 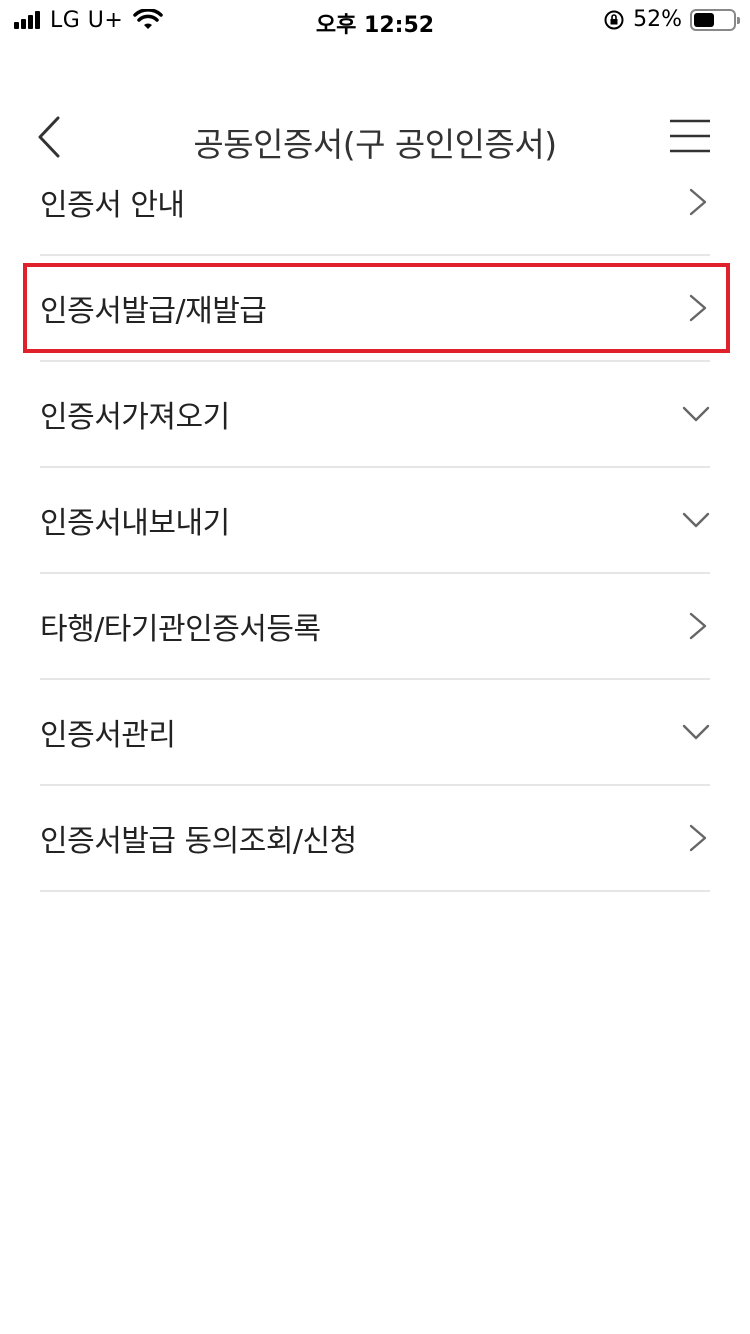 What do you see at coordinates (180, 629) in the screenshot?
I see `menu-item-label: 타행/타기관인증서등록` at bounding box center [180, 629].